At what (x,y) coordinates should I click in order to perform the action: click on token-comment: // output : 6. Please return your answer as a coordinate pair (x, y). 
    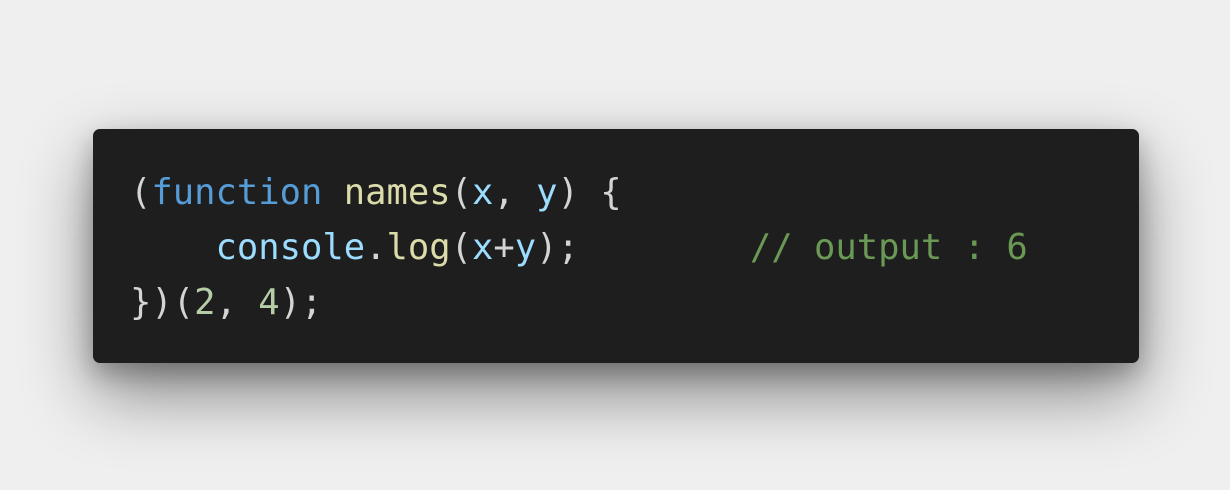
    Looking at the image, I should click on (888, 247).